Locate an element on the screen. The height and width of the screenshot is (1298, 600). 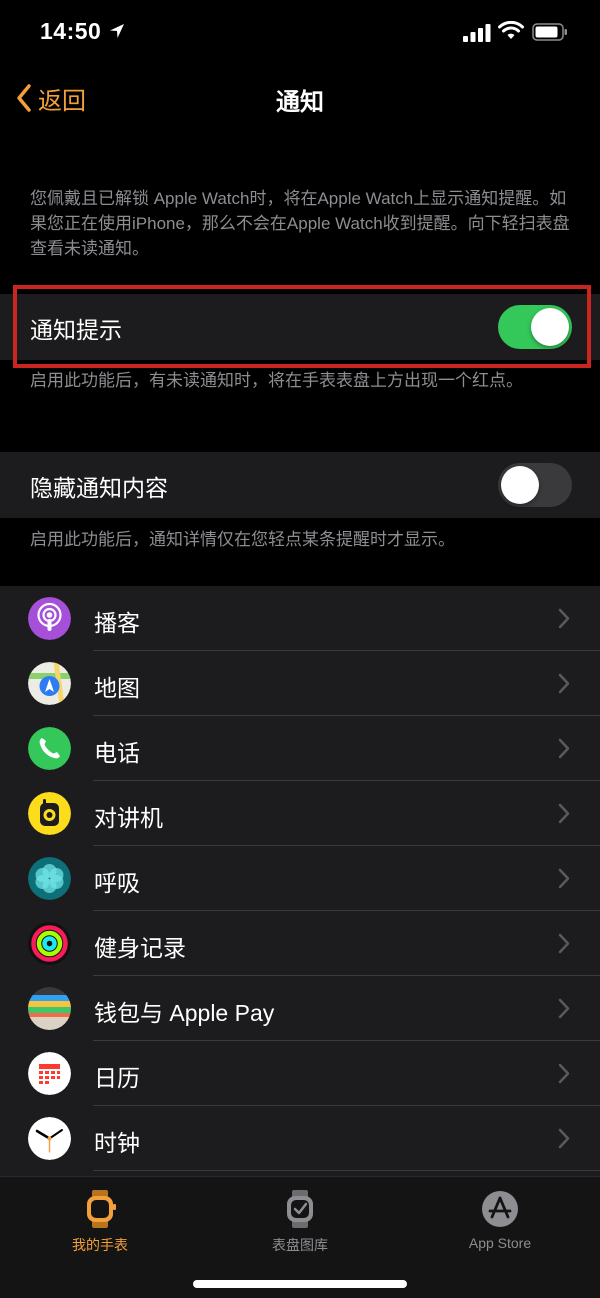
notification-indicator-toggle is located at coordinates (535, 327).